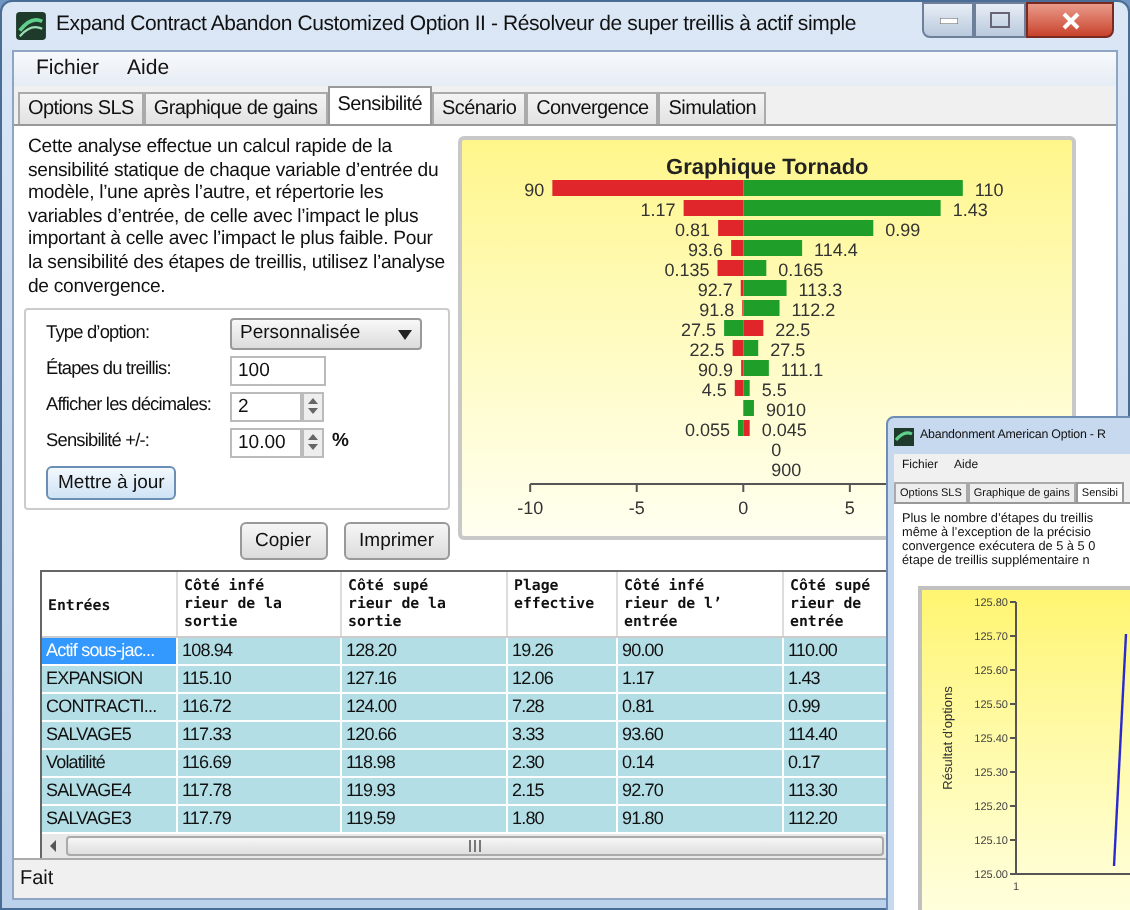 The height and width of the screenshot is (910, 1130). I want to click on bar-label: 1.43, so click(970, 210).